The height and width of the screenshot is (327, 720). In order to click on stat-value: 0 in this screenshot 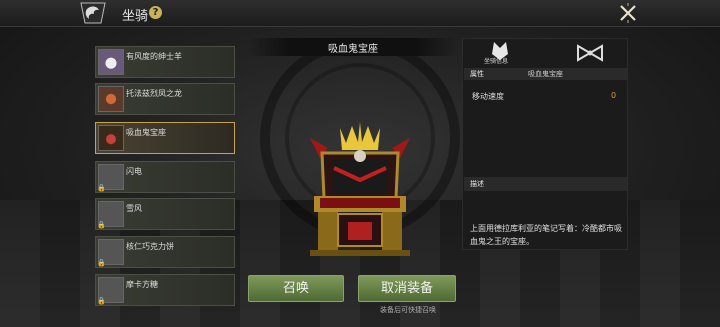, I will do `click(614, 95)`.